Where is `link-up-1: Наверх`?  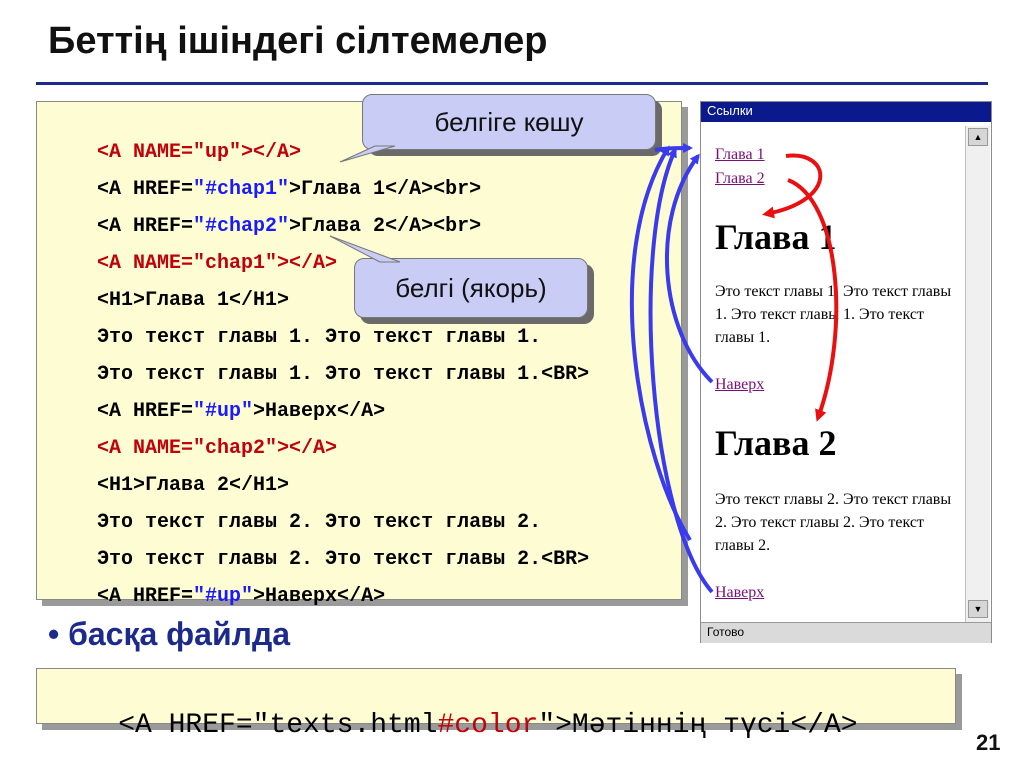 link-up-1: Наверх is located at coordinates (739, 385).